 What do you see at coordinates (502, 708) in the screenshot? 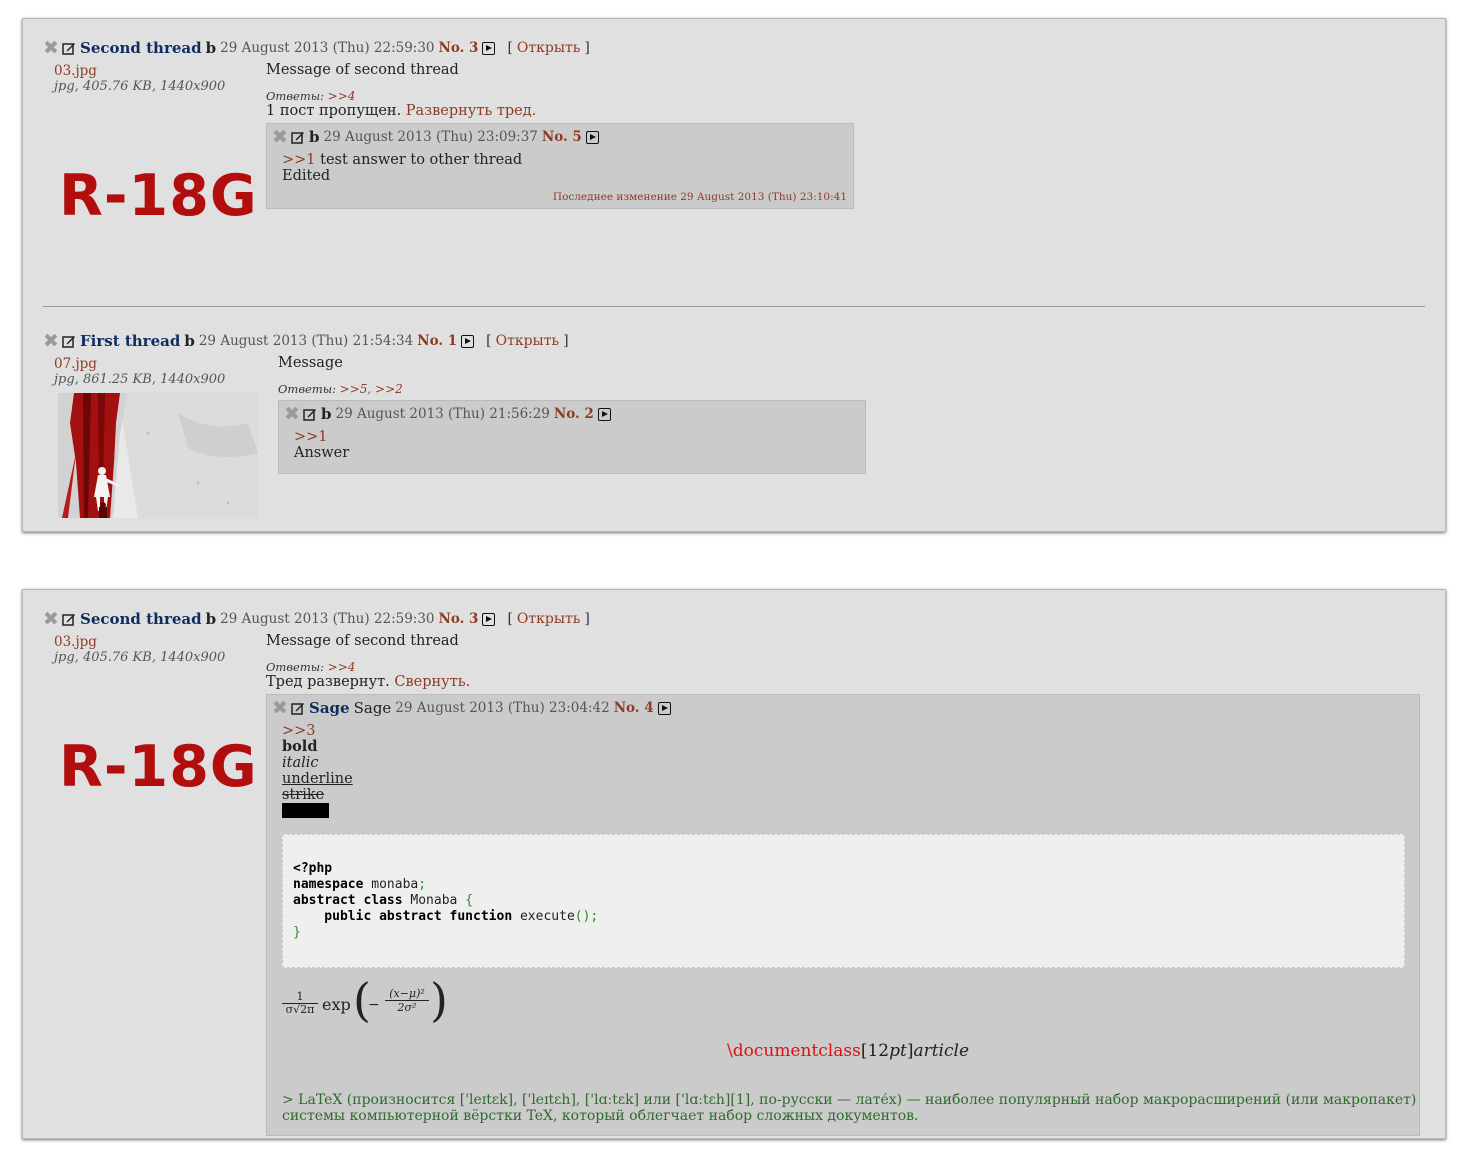
I see `post-date: 29 August 2013 (Thu) 23:04:42` at bounding box center [502, 708].